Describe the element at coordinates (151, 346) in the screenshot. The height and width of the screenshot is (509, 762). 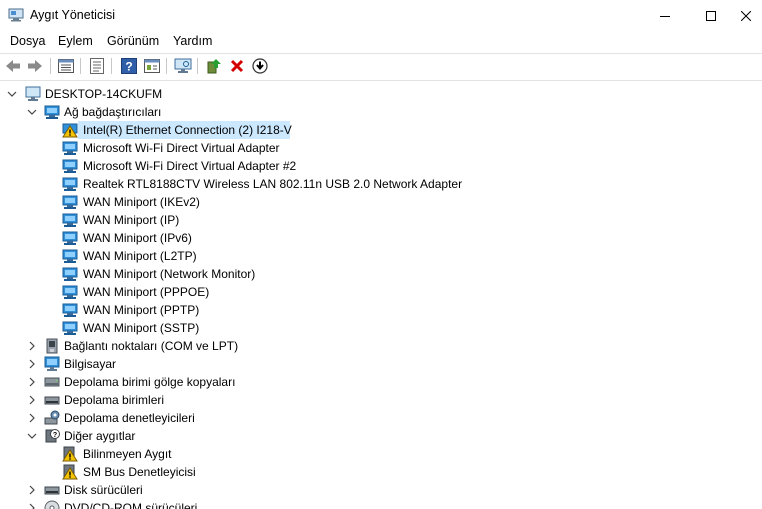
I see `category-label: Bağlantı noktaları (COM ve LPT)` at that location.